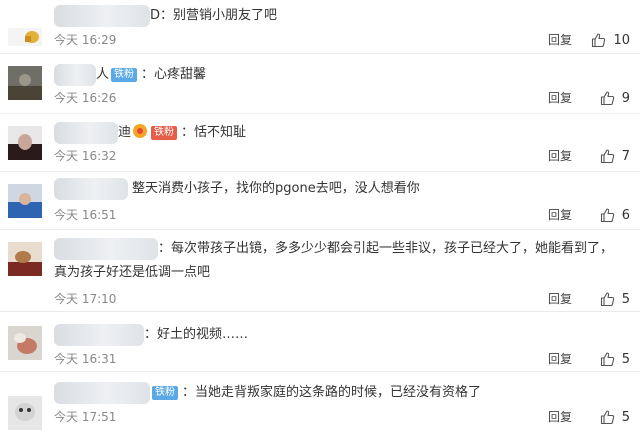  I want to click on comment-text: 别营销小朋友了吧, so click(225, 15).